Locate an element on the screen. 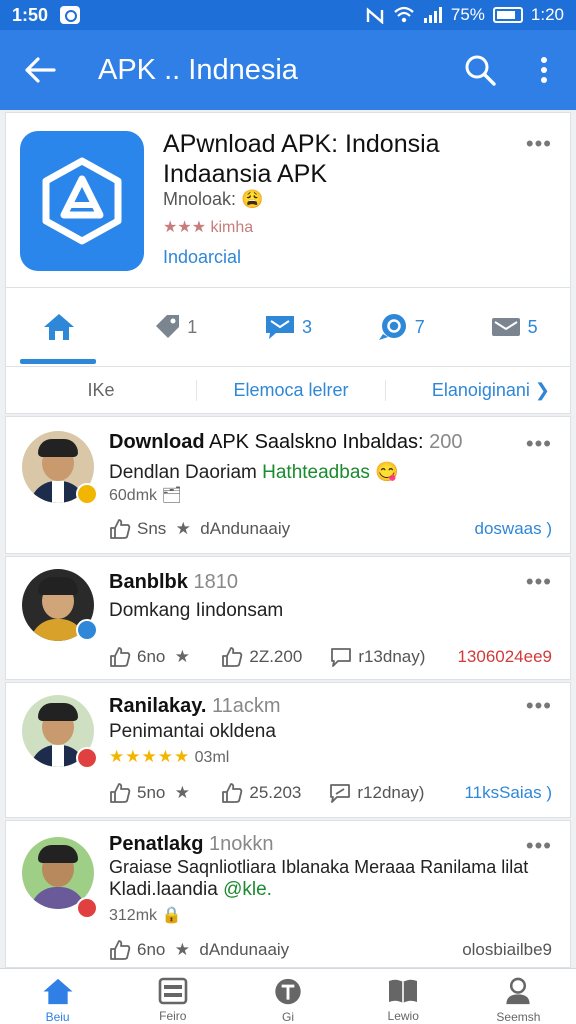 The image size is (576, 1024). tab-chats: 7 is located at coordinates (400, 327).